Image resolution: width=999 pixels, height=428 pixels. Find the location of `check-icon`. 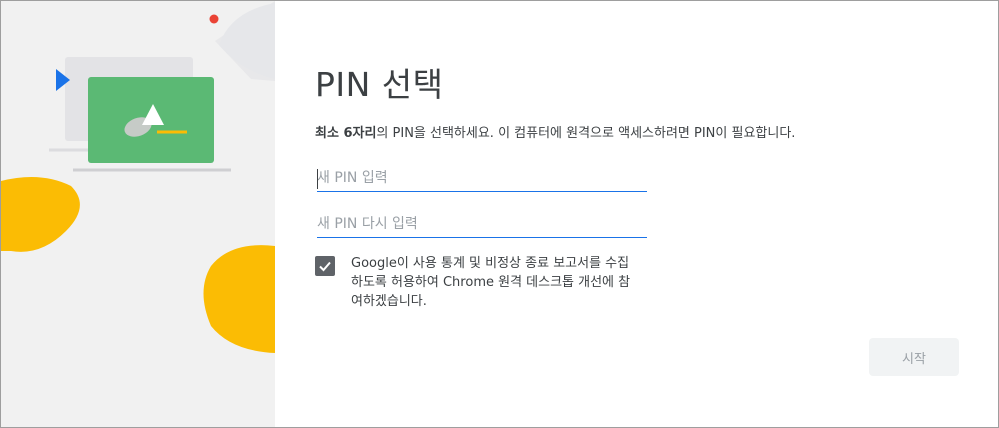

check-icon is located at coordinates (325, 266).